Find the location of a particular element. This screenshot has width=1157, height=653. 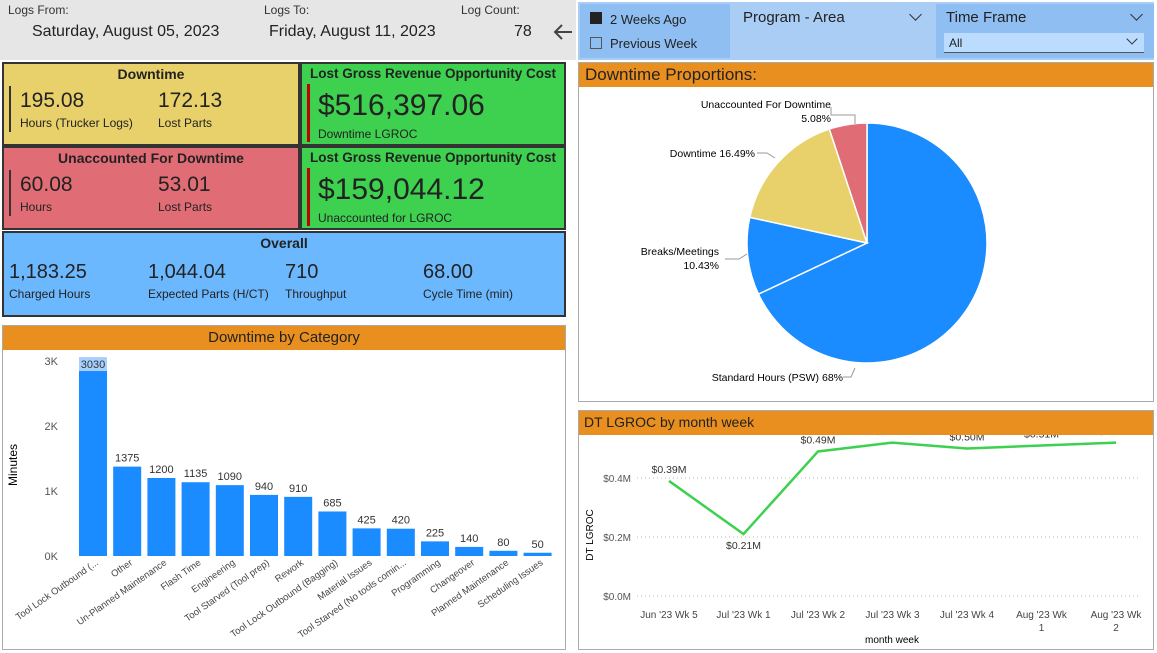

line-value-label: $0.49M is located at coordinates (817, 440).